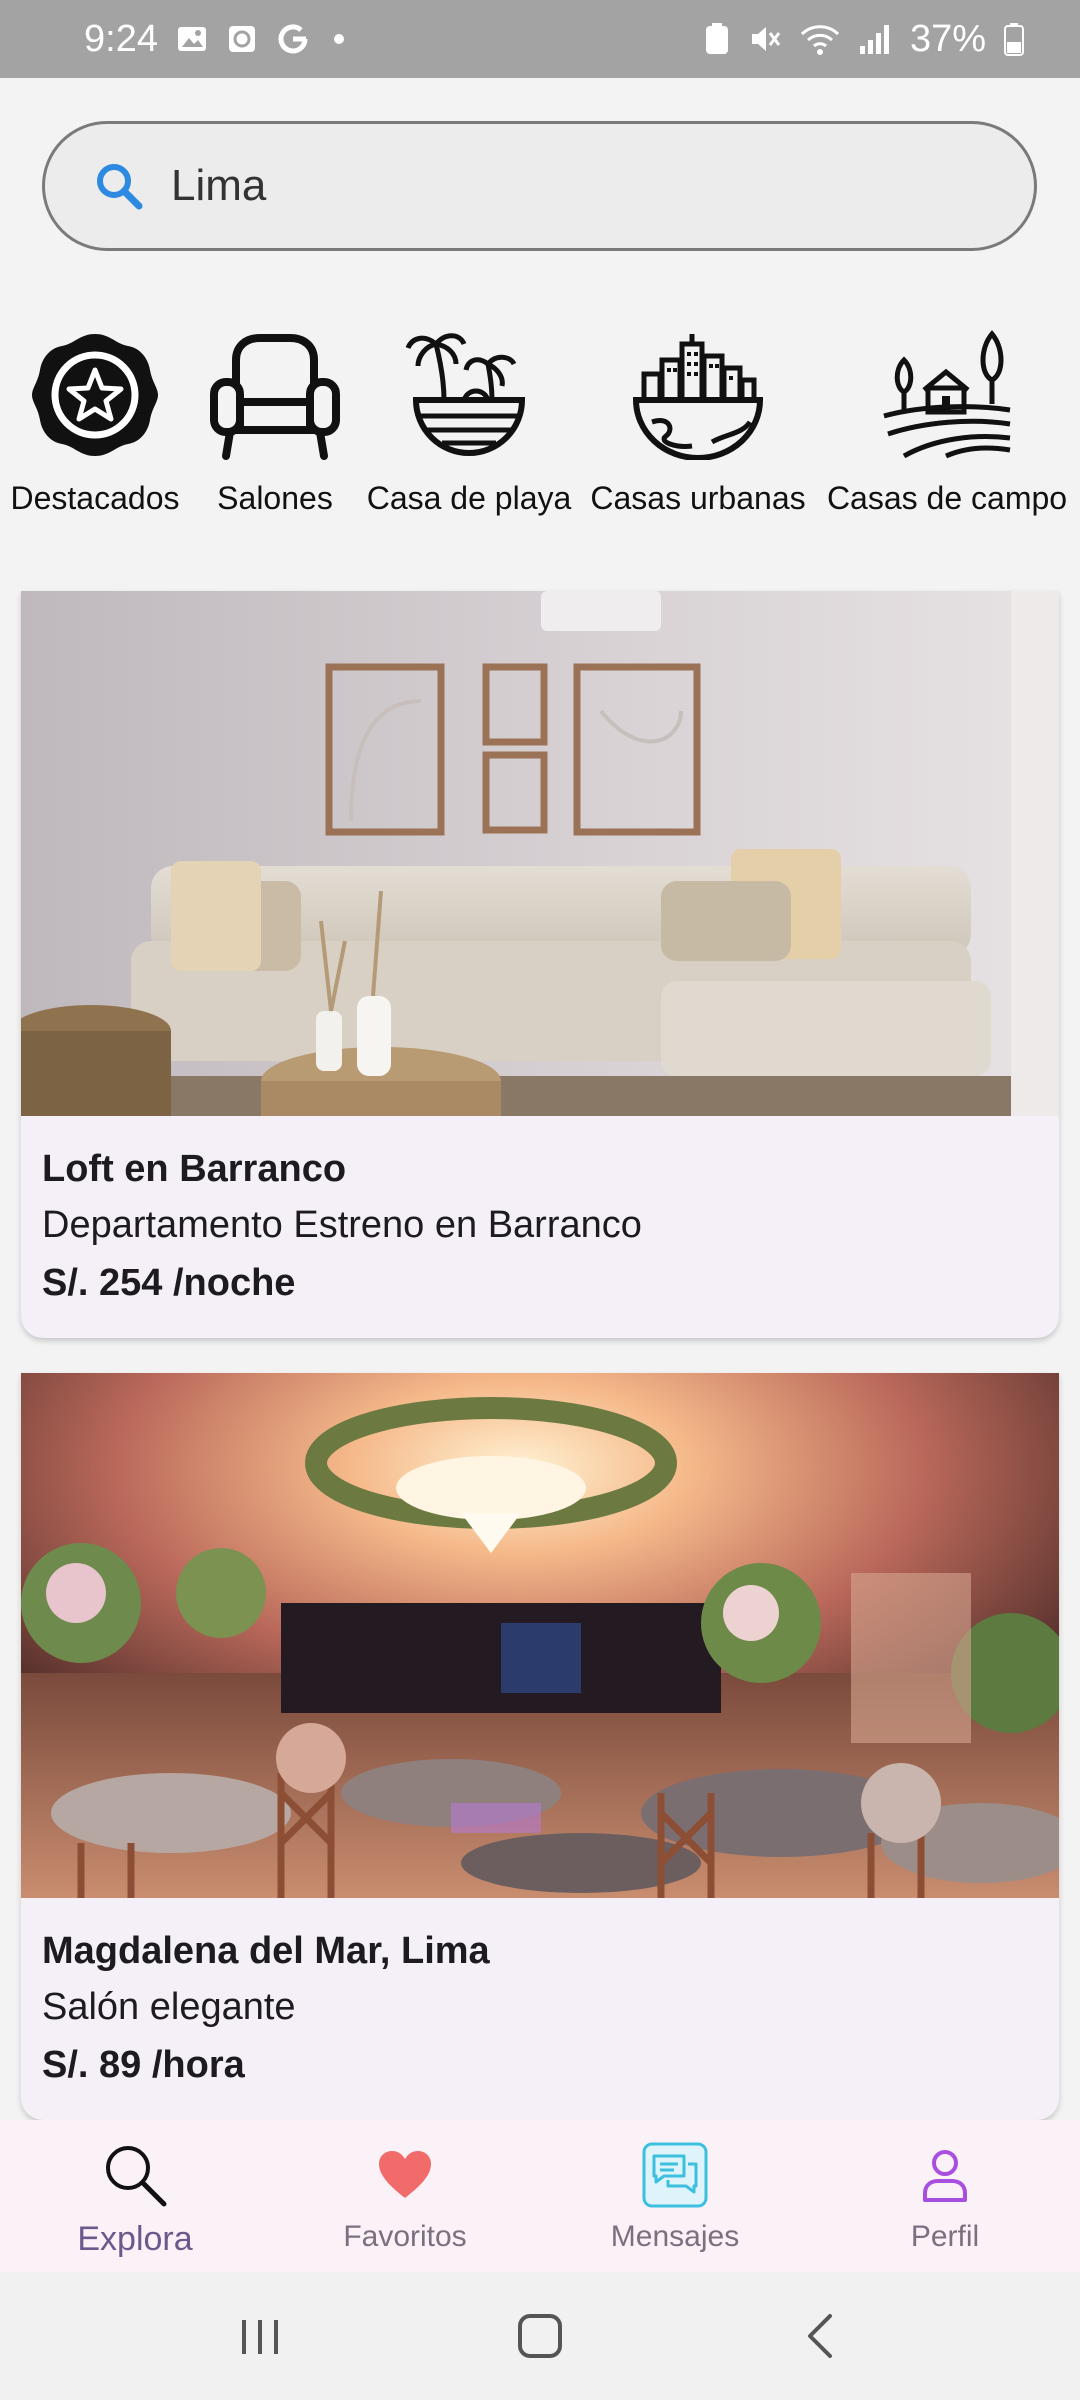 The height and width of the screenshot is (2400, 1080). What do you see at coordinates (266, 1951) in the screenshot?
I see `listing-title: Magdalena del Mar, Lima` at bounding box center [266, 1951].